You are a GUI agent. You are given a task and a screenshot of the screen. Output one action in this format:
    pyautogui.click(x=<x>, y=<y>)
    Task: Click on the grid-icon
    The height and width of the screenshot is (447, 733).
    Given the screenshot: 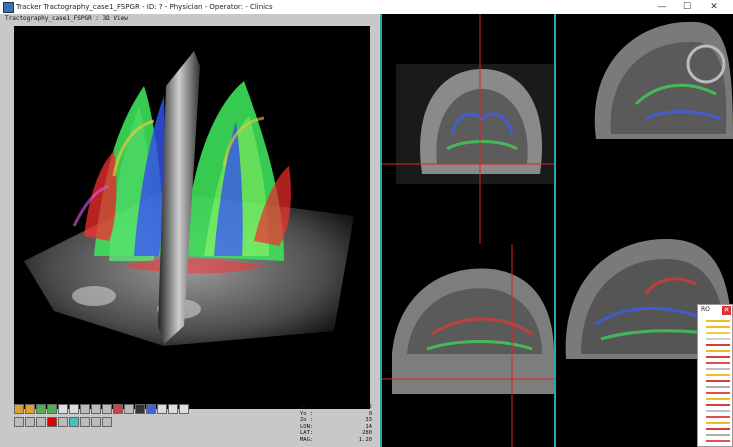 What is the action you would take?
    pyautogui.click(x=19, y=422)
    